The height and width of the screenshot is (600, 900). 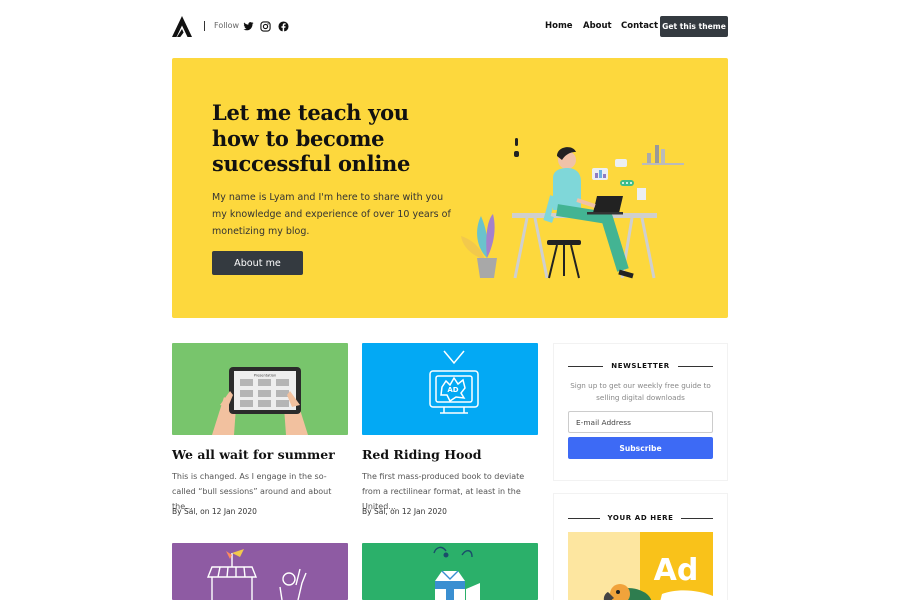 I want to click on post-thumbnail: Presentation, so click(x=260, y=389).